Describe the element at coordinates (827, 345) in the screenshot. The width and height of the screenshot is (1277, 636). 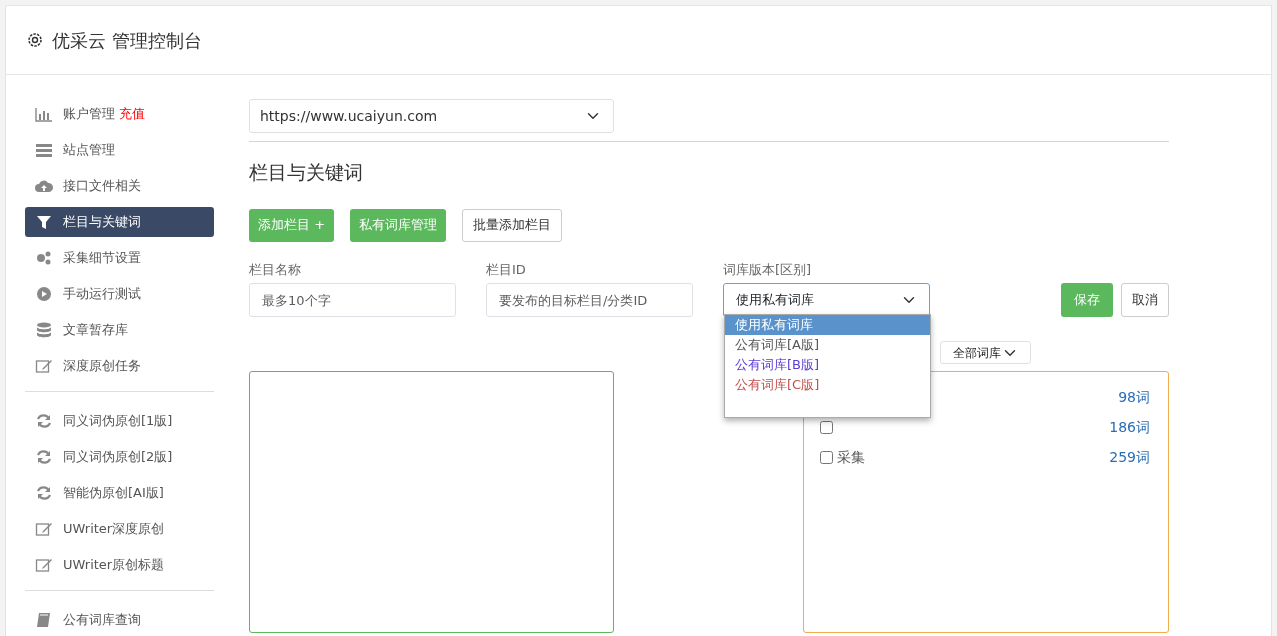
I see `dropdown-option: 公有词库[A版]` at that location.